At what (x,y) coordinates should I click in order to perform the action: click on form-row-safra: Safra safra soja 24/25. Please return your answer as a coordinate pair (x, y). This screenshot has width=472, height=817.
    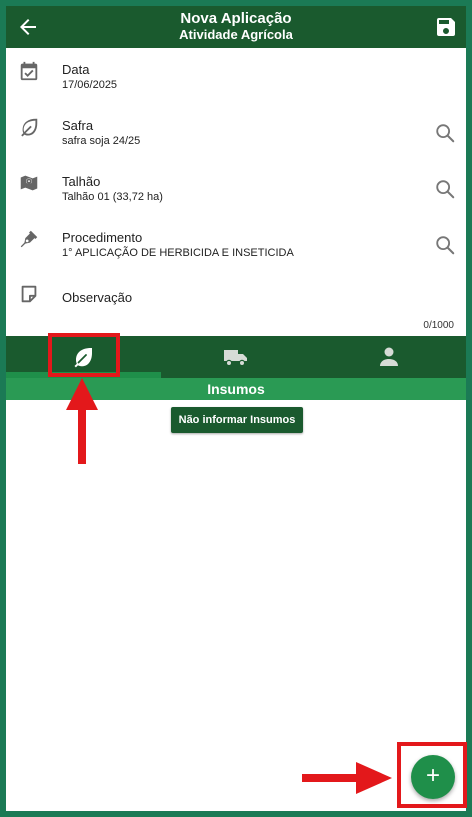
    Looking at the image, I should click on (236, 135).